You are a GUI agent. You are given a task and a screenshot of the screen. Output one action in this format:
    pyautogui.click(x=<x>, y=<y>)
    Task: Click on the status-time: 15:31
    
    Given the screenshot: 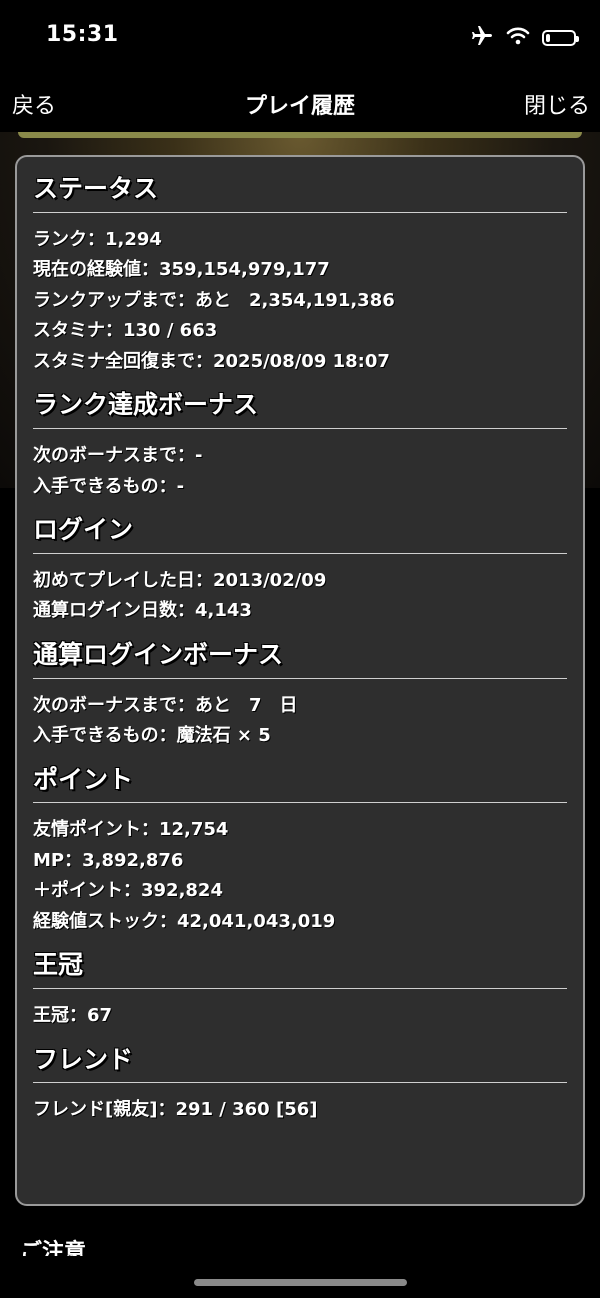 What is the action you would take?
    pyautogui.click(x=82, y=34)
    